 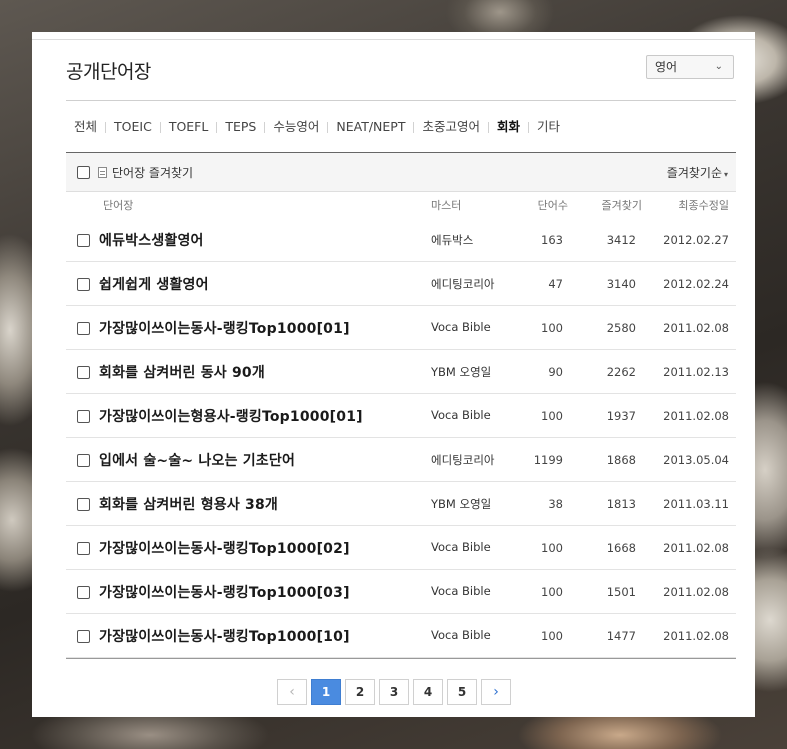 I want to click on favorite-count: 2580, so click(x=621, y=328).